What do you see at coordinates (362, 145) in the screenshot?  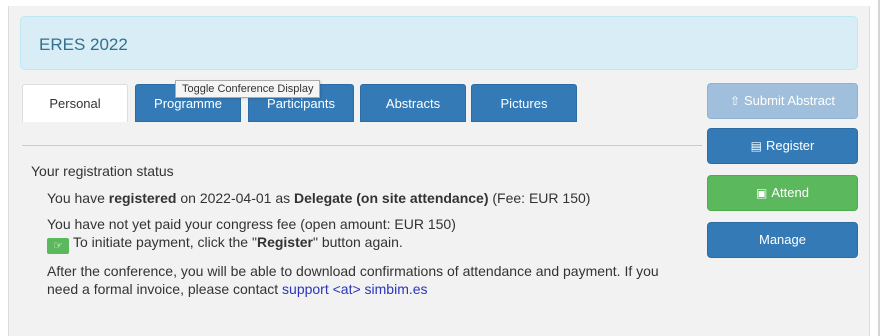 I see `tab-divider` at bounding box center [362, 145].